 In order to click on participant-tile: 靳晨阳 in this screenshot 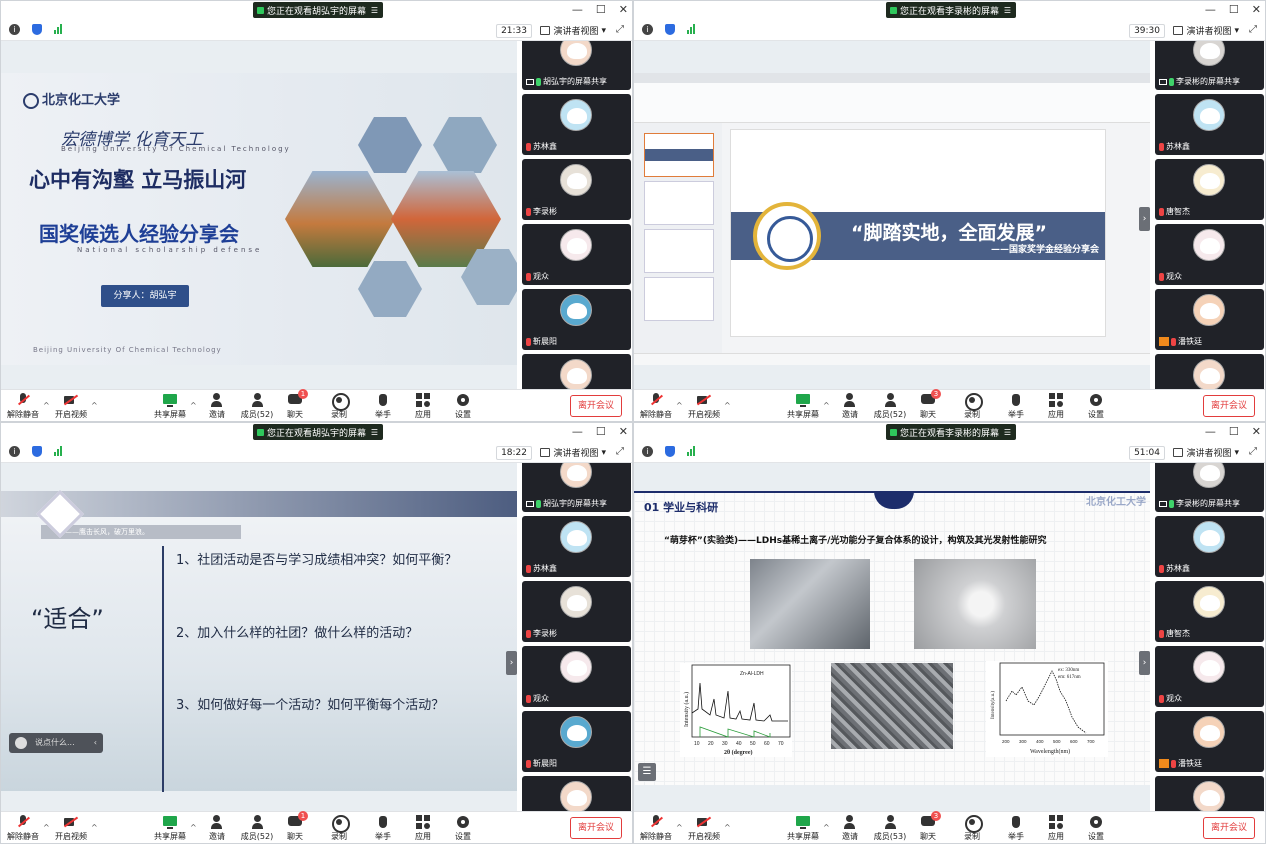, I will do `click(576, 741)`.